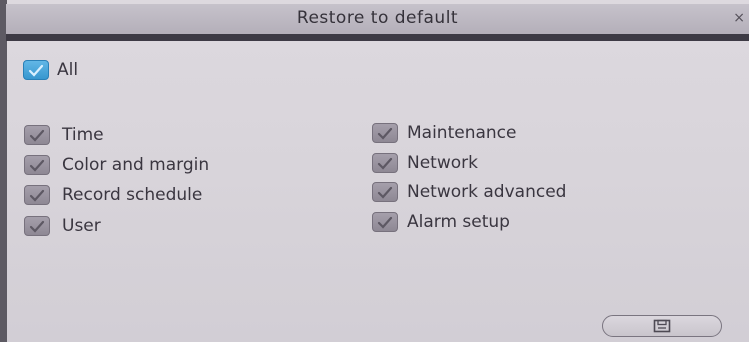 This screenshot has height=342, width=749. What do you see at coordinates (132, 195) in the screenshot?
I see `option-label: Record schedule` at bounding box center [132, 195].